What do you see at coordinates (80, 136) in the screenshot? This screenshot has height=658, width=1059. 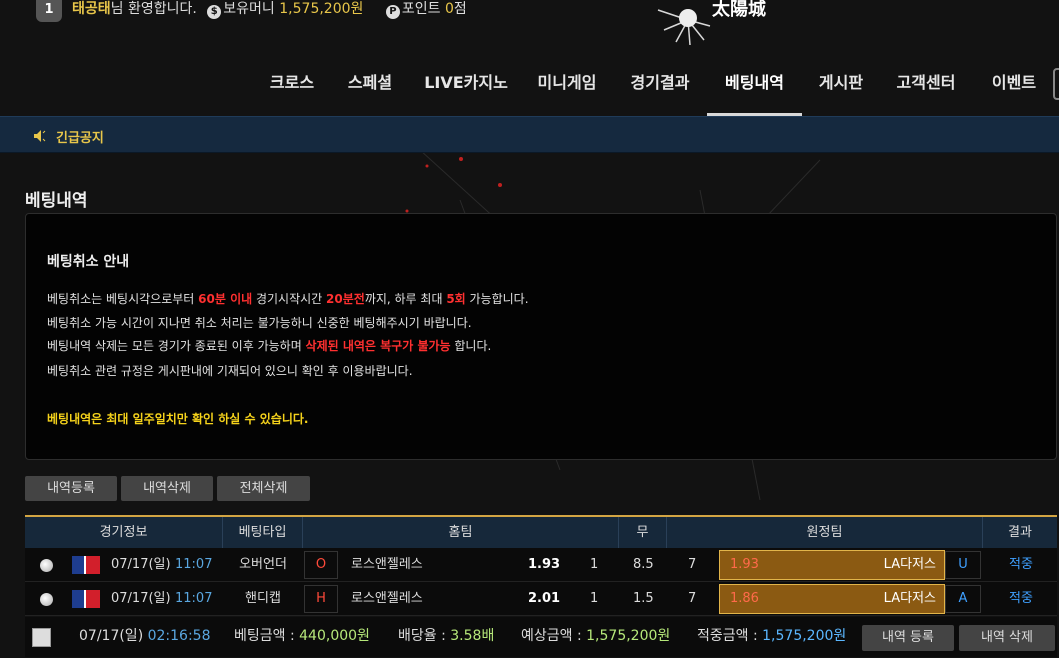 I see `notice-label: 긴급공지` at bounding box center [80, 136].